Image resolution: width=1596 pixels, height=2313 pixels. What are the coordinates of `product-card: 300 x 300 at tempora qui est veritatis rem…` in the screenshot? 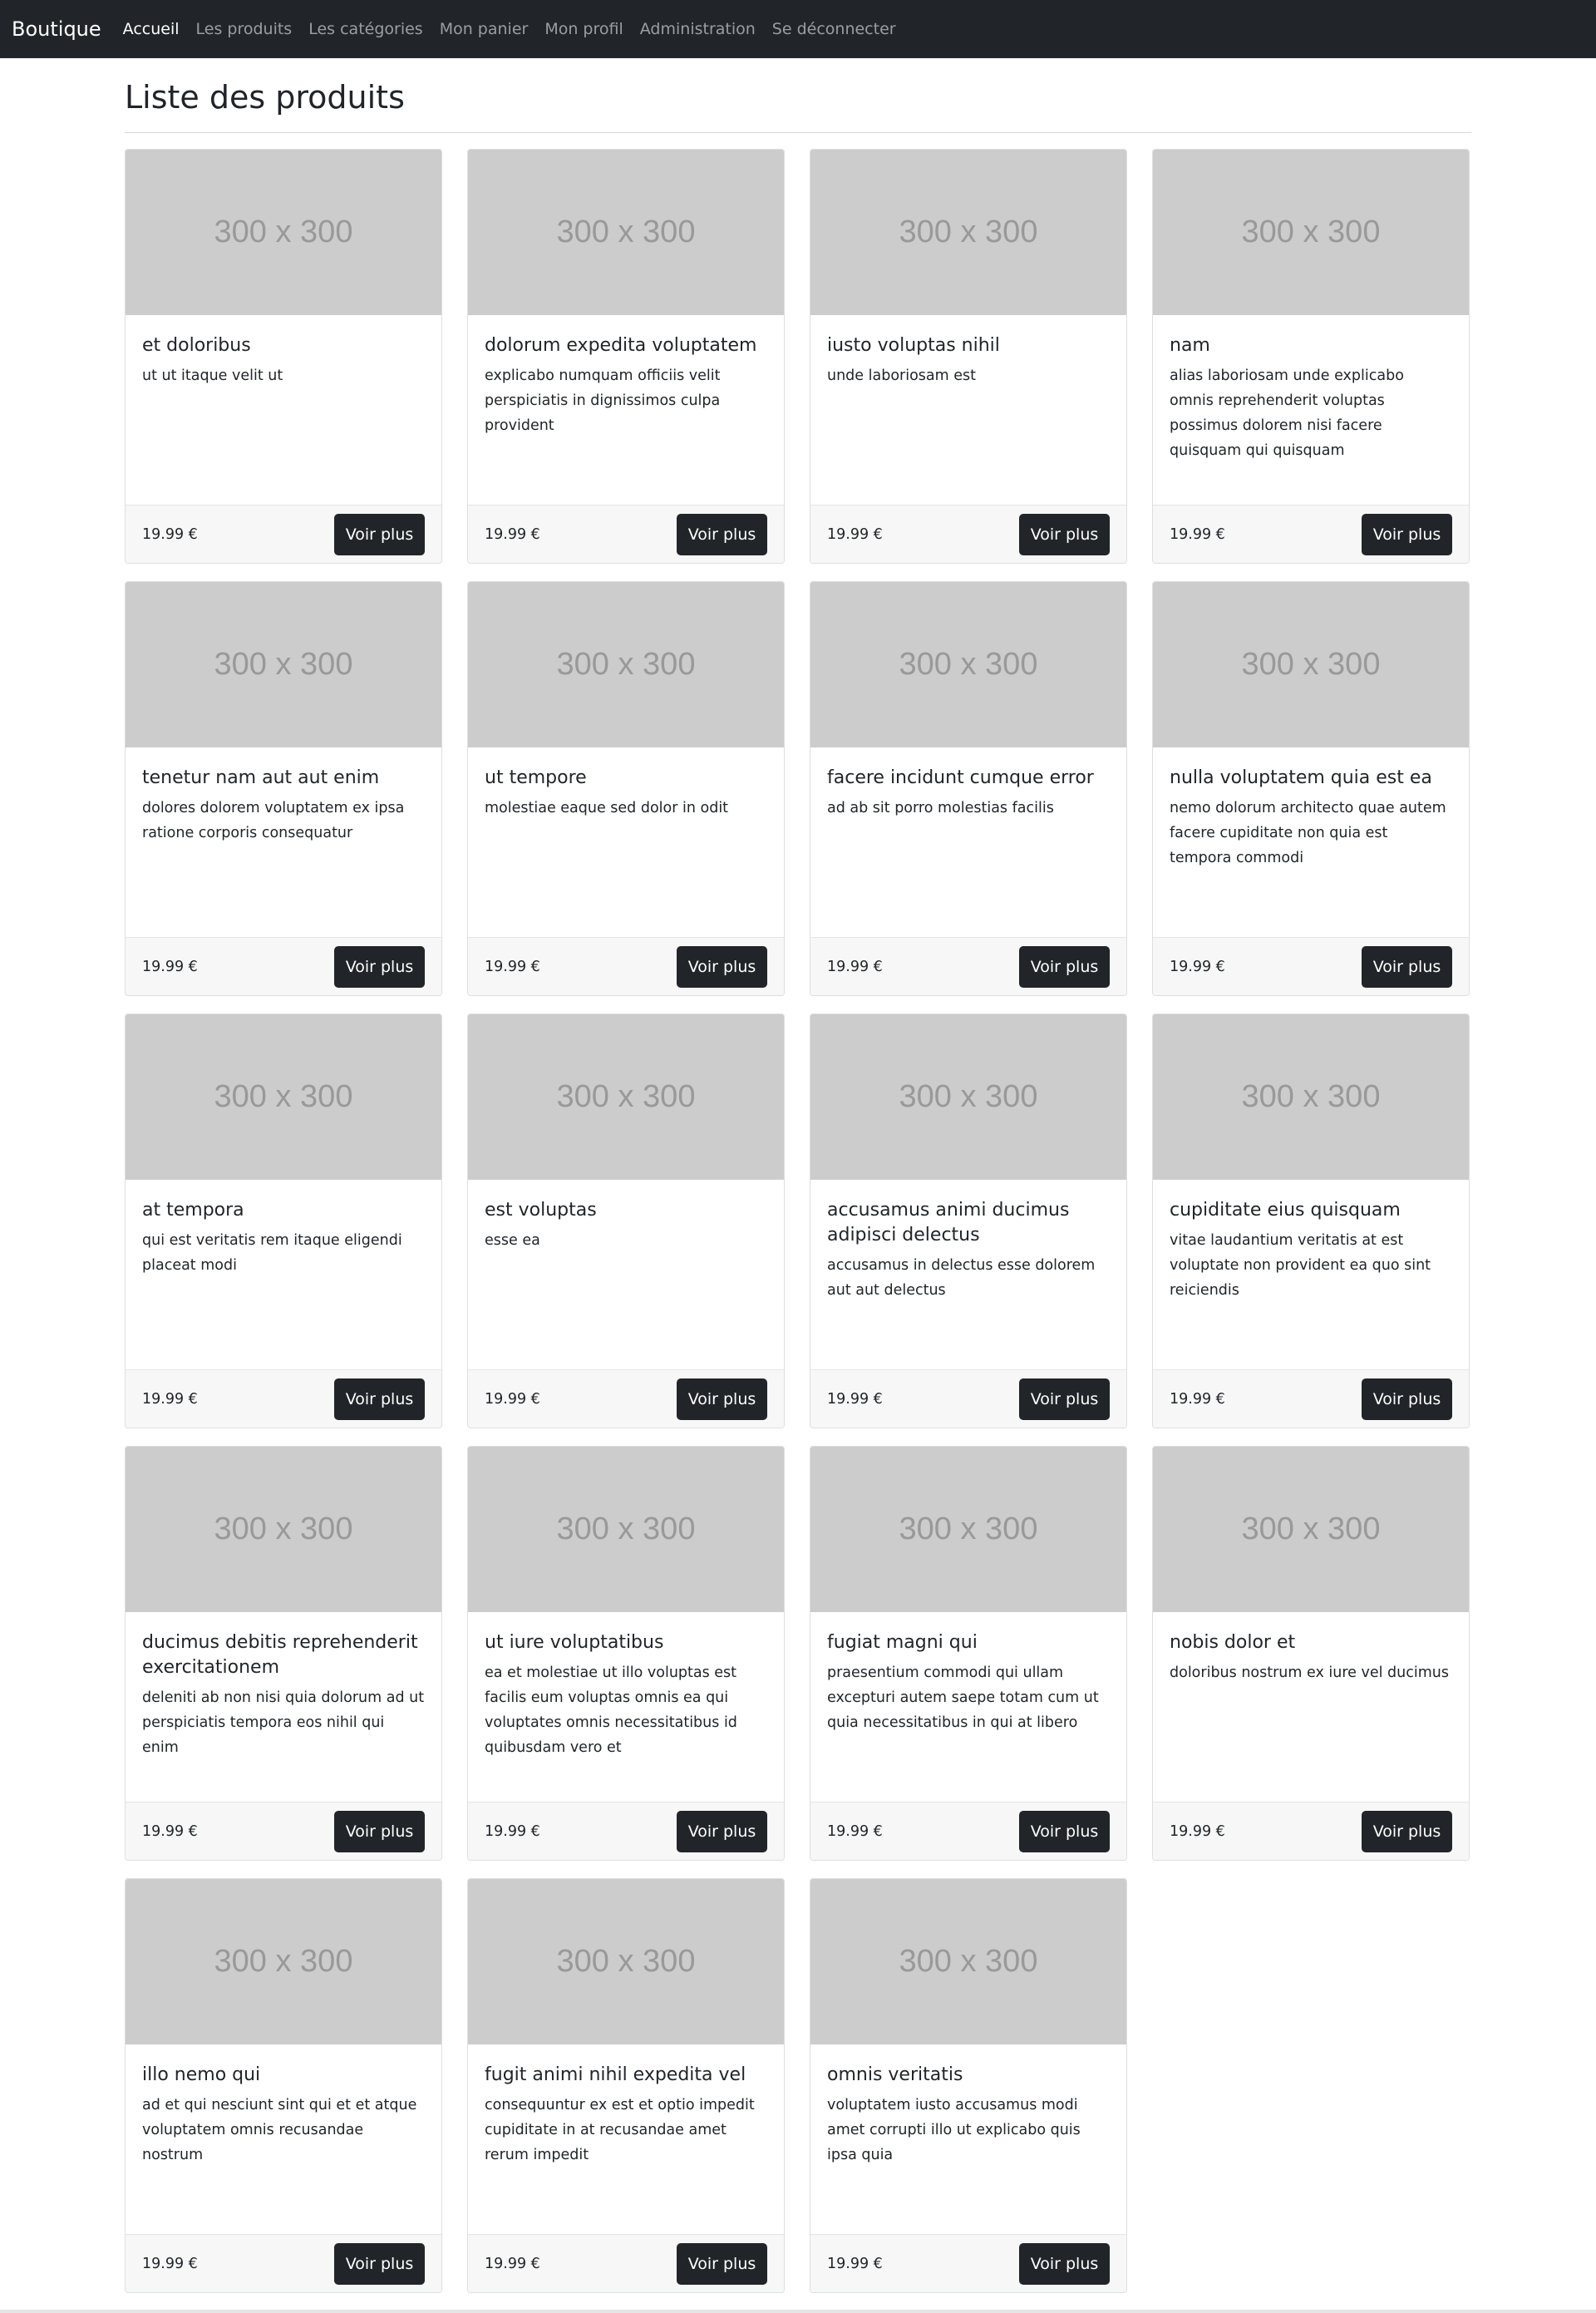 It's located at (283, 1220).